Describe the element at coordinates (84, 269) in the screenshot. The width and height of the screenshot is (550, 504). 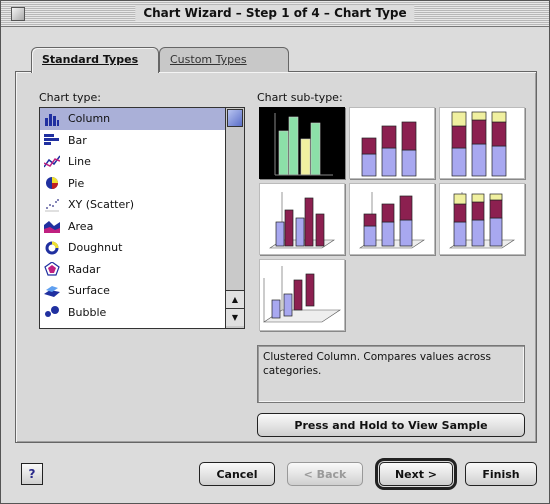
I see `list-item-label: Radar` at that location.